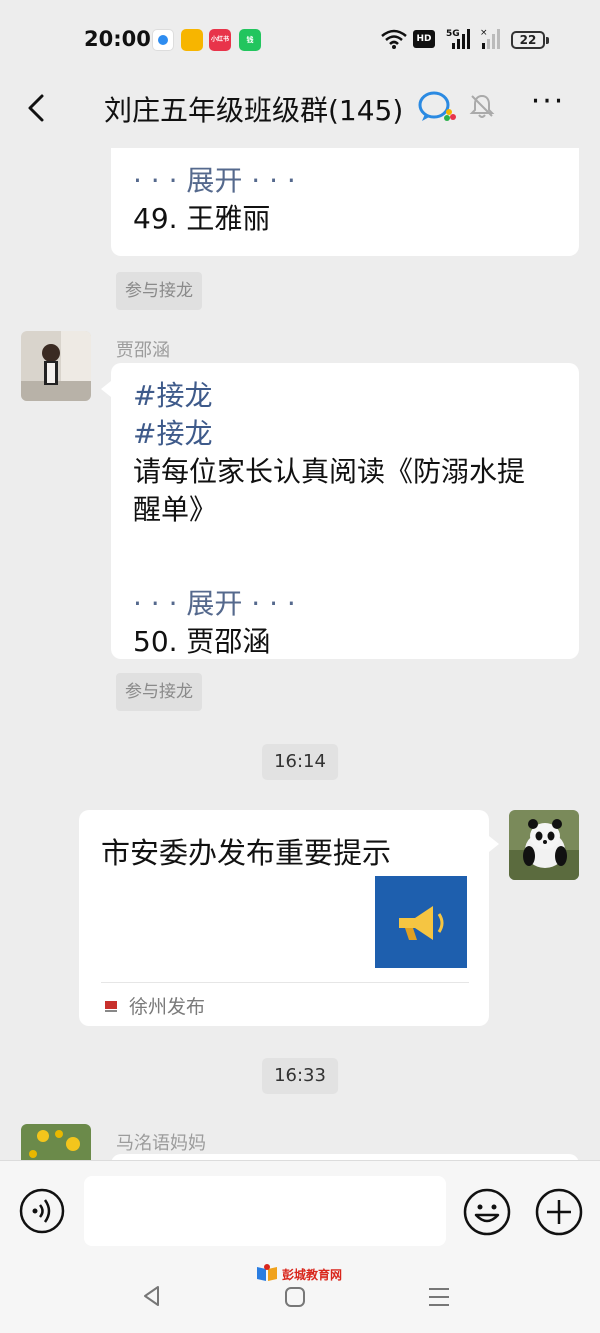 This screenshot has height=1333, width=600. What do you see at coordinates (192, 40) in the screenshot?
I see `notes-app-icon` at bounding box center [192, 40].